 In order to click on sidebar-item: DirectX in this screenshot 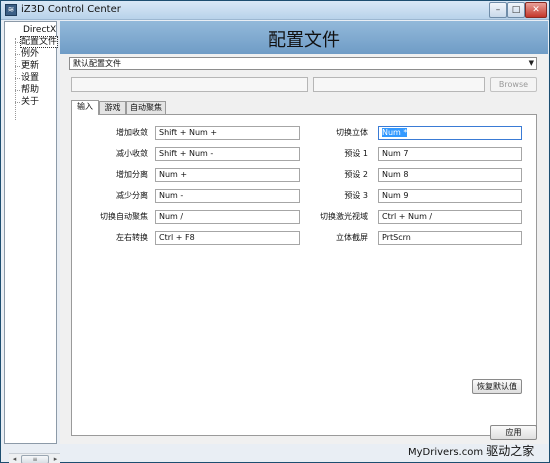, I will do `click(33, 30)`.